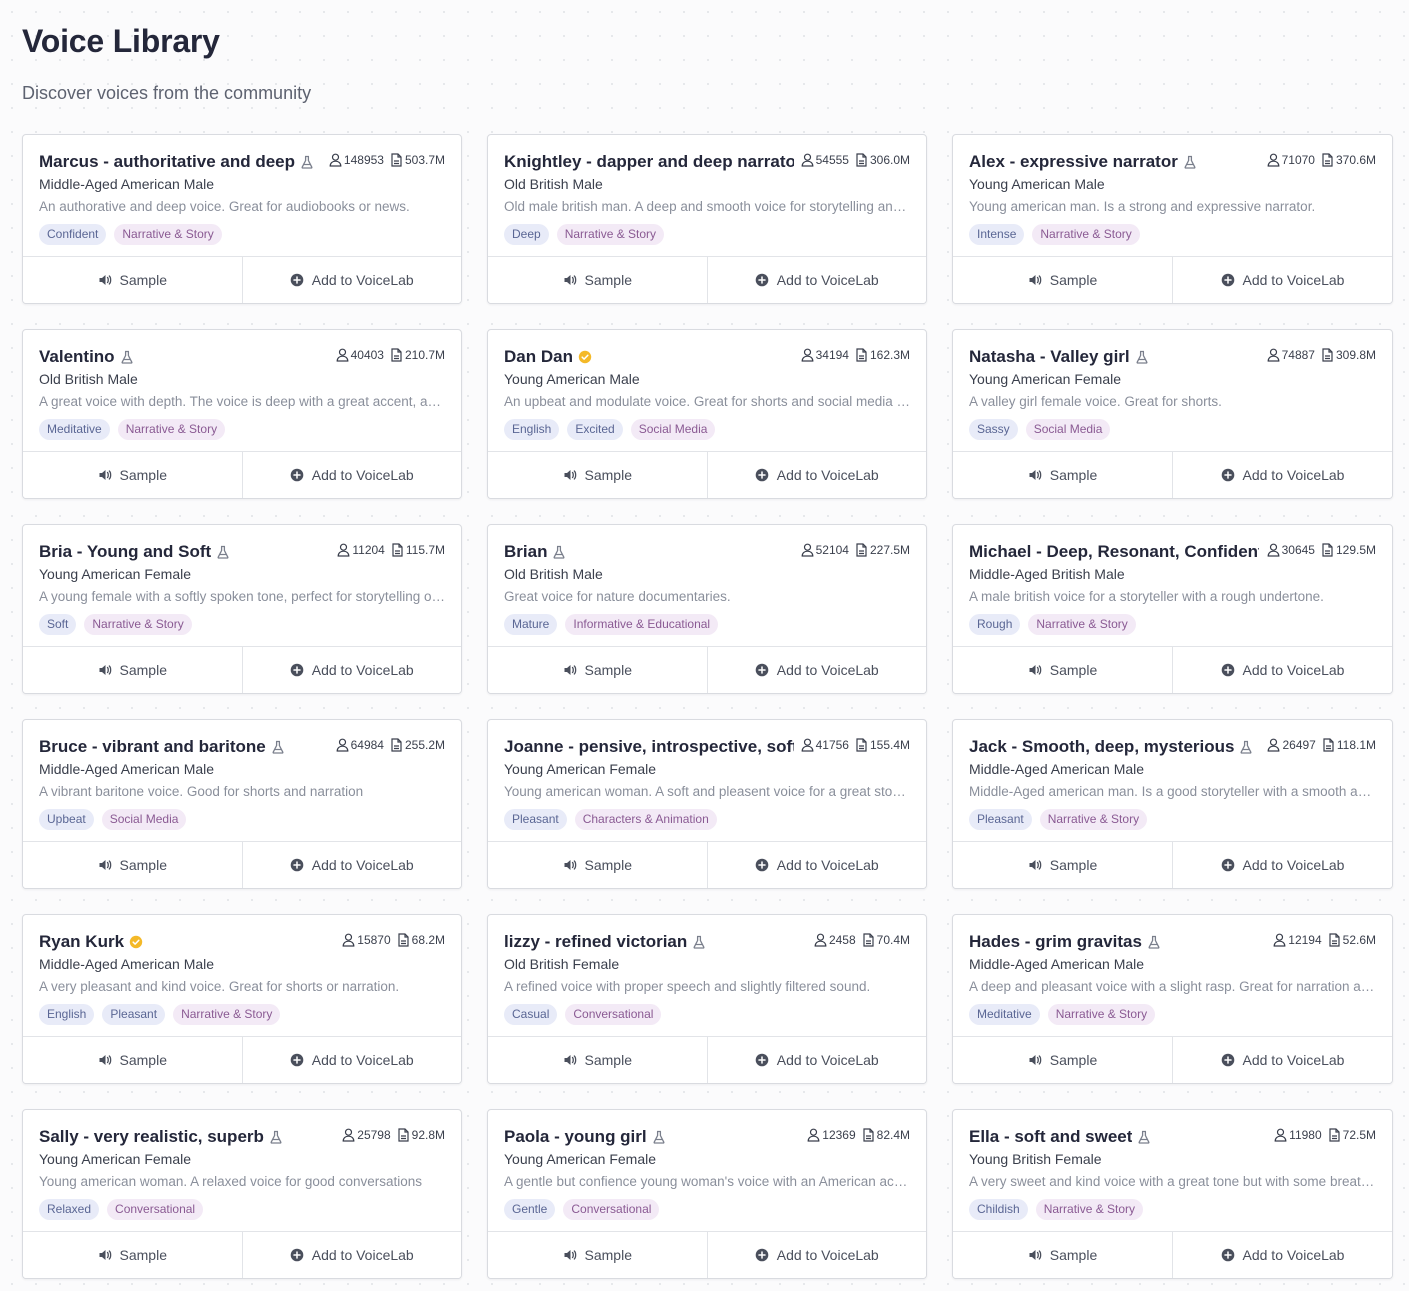 The image size is (1409, 1291). What do you see at coordinates (424, 355) in the screenshot?
I see `chars-count: 210.7M` at bounding box center [424, 355].